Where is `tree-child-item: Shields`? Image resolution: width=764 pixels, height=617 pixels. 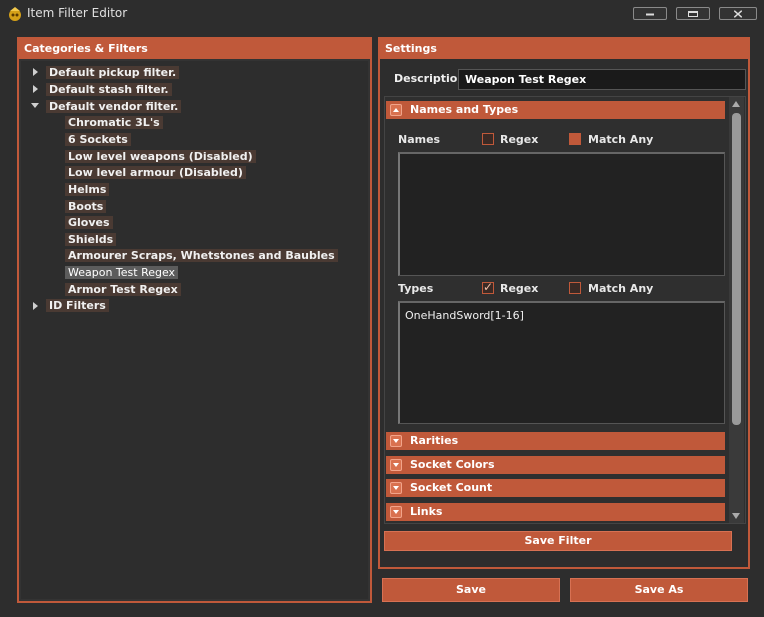 tree-child-item: Shields is located at coordinates (91, 239).